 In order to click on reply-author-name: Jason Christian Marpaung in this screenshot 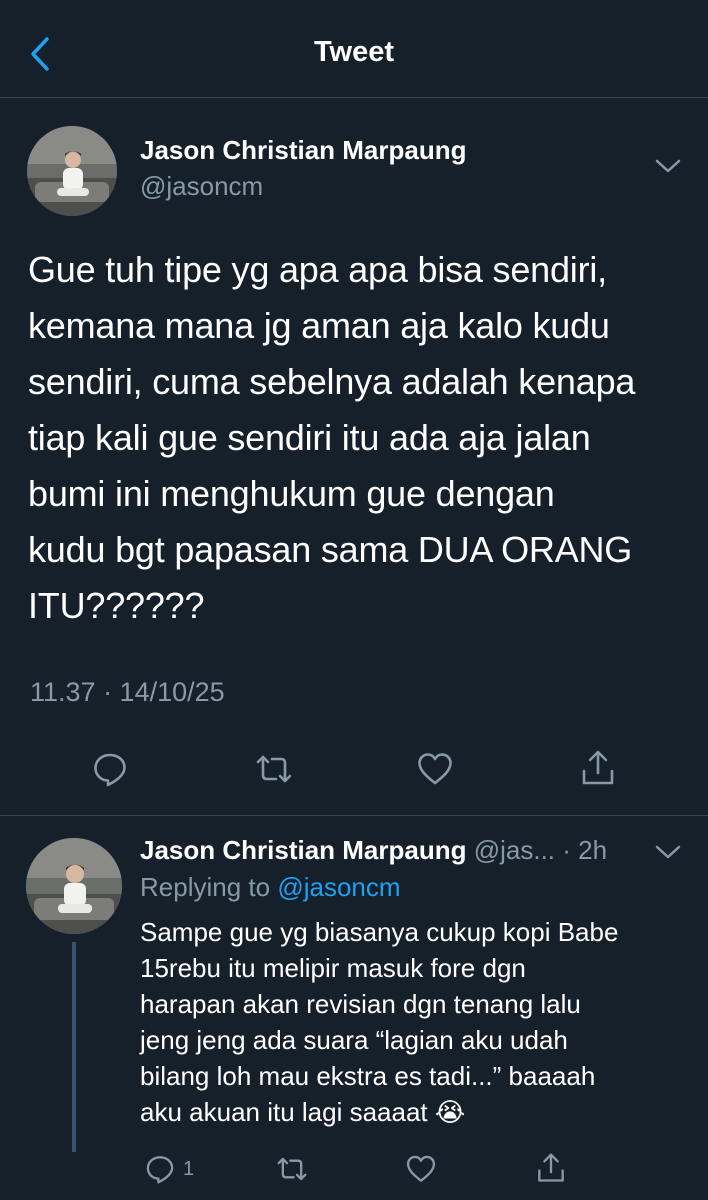, I will do `click(303, 850)`.